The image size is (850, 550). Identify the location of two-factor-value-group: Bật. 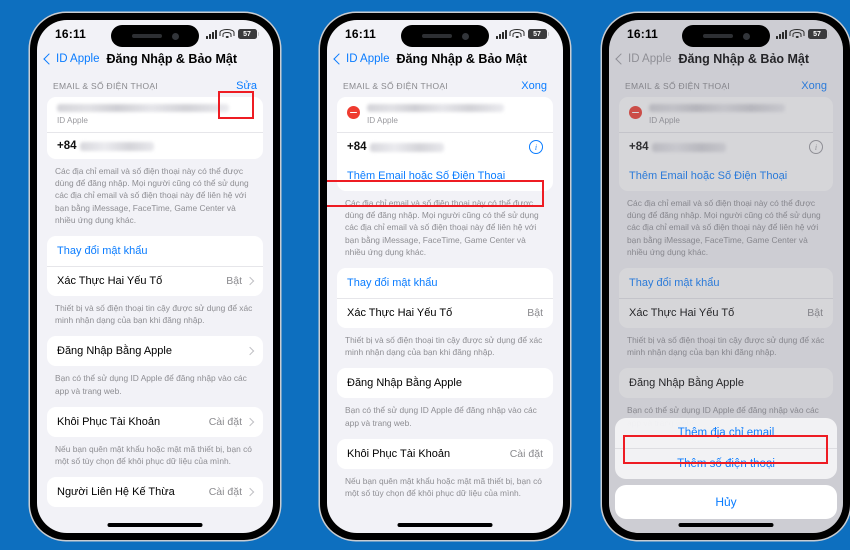
(240, 281).